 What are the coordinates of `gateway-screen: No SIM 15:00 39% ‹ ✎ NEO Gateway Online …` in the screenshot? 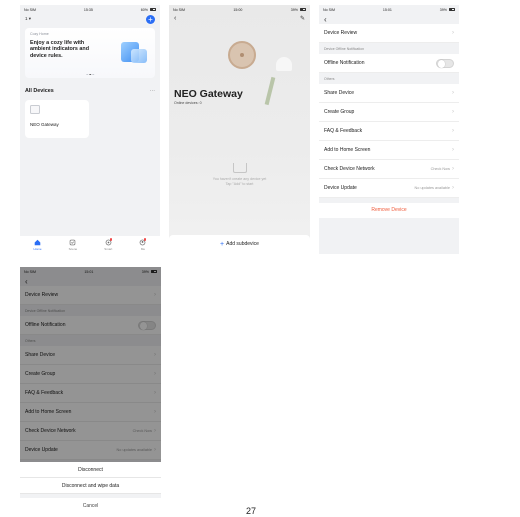 It's located at (239, 129).